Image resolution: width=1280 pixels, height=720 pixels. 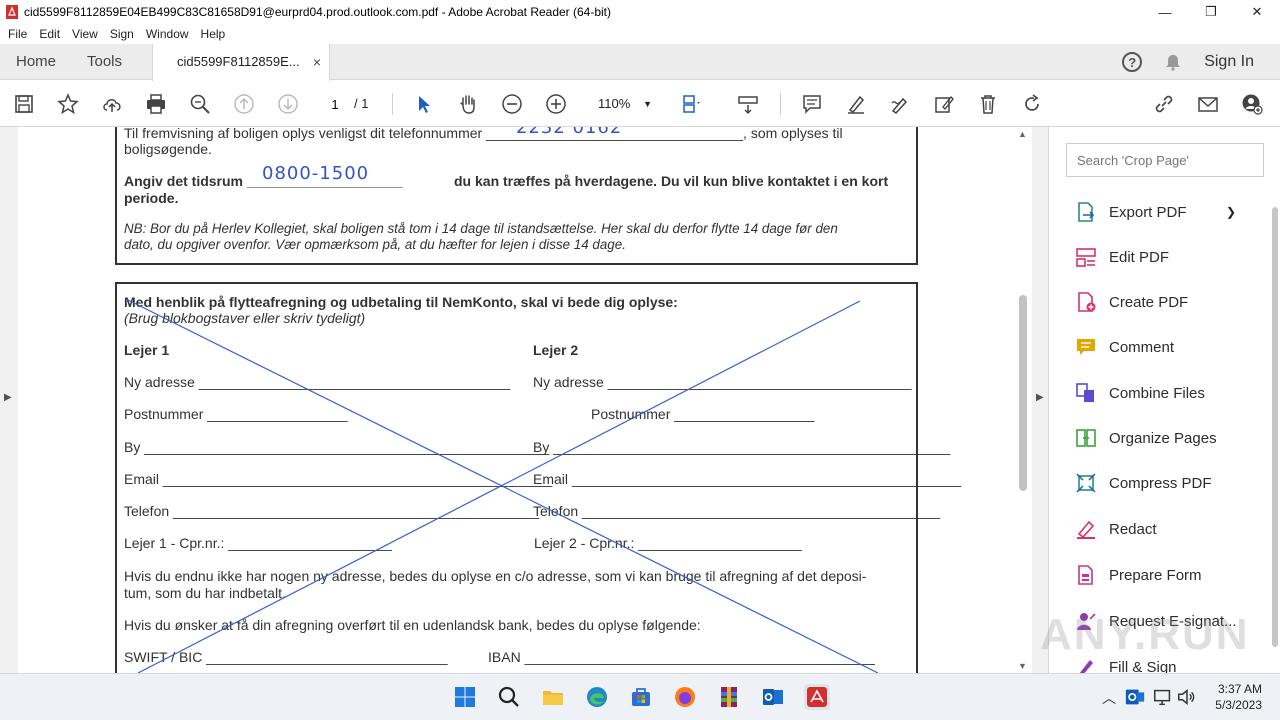 I want to click on tool-prepare-form: Prepare Form, so click(x=1138, y=575).